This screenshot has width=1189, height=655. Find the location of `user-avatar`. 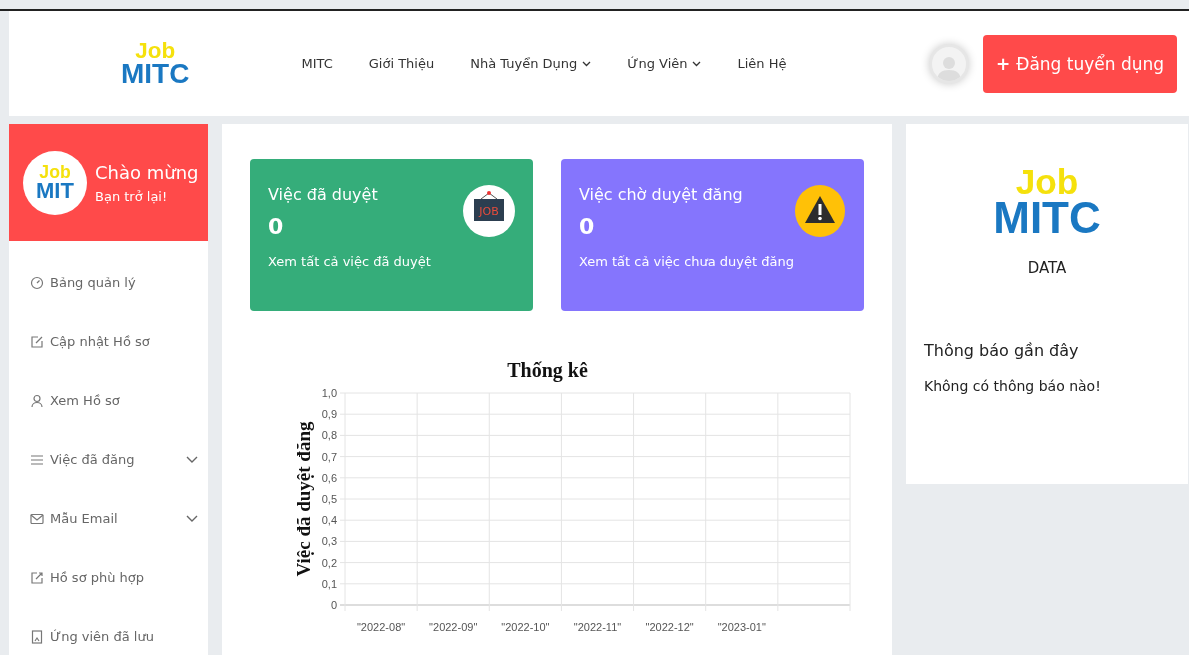

user-avatar is located at coordinates (949, 63).